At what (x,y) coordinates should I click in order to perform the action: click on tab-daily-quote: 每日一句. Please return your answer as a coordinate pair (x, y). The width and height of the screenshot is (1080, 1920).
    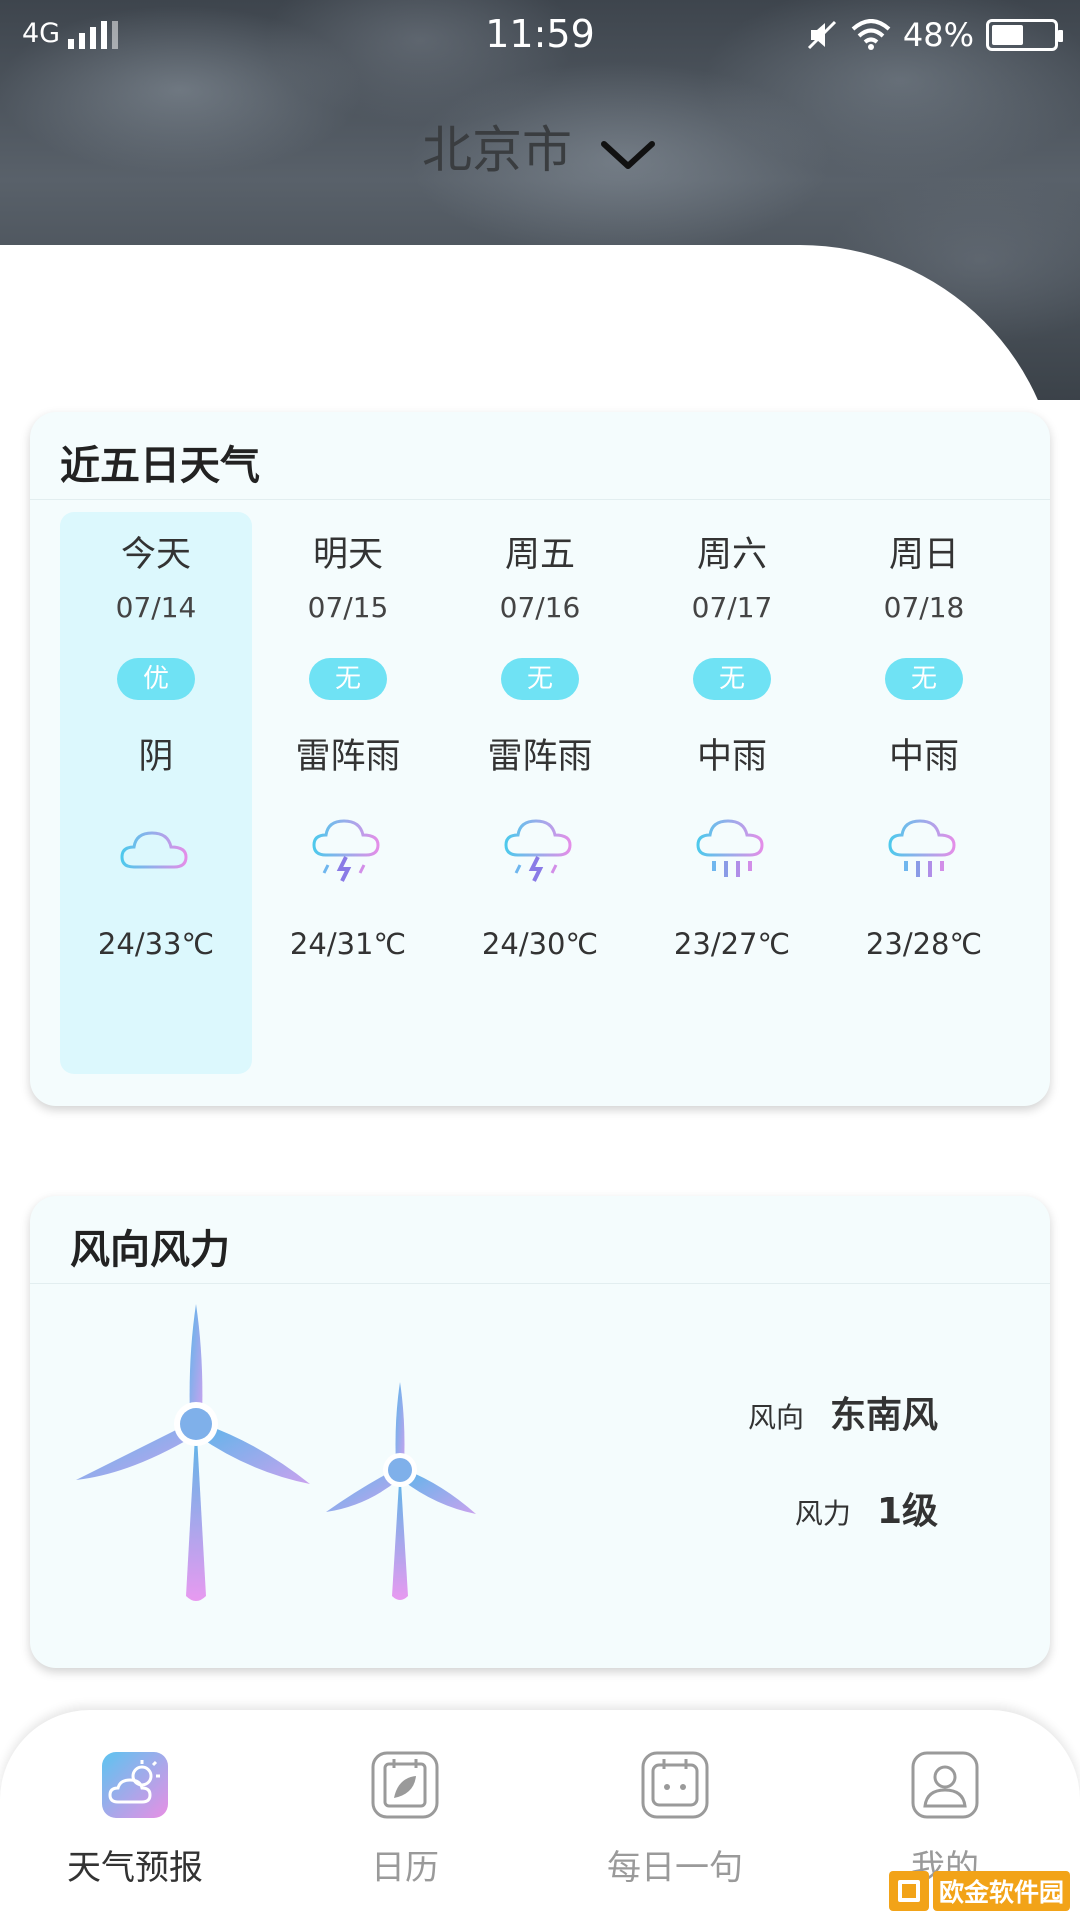
    Looking at the image, I should click on (675, 1819).